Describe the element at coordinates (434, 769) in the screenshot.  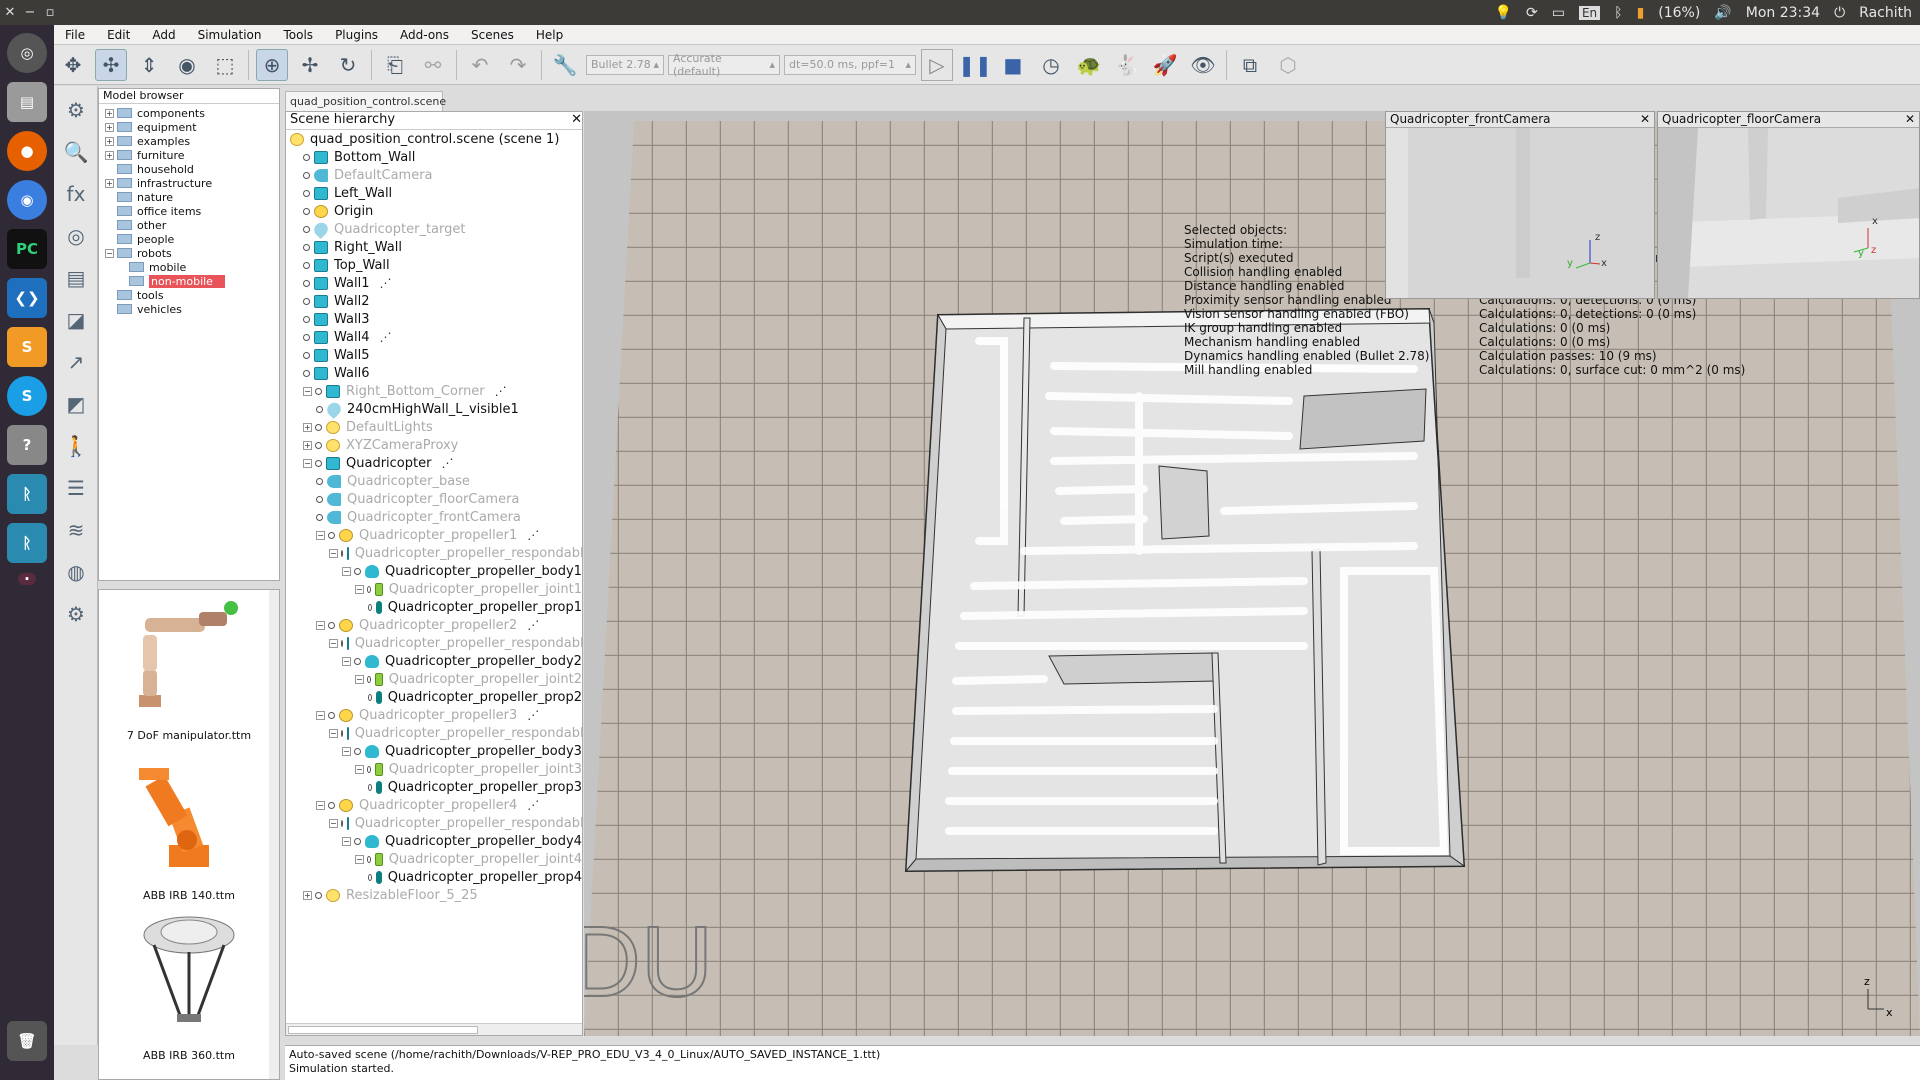
I see `hierarchy-item: − Quadricopter_propeller_joint3` at that location.